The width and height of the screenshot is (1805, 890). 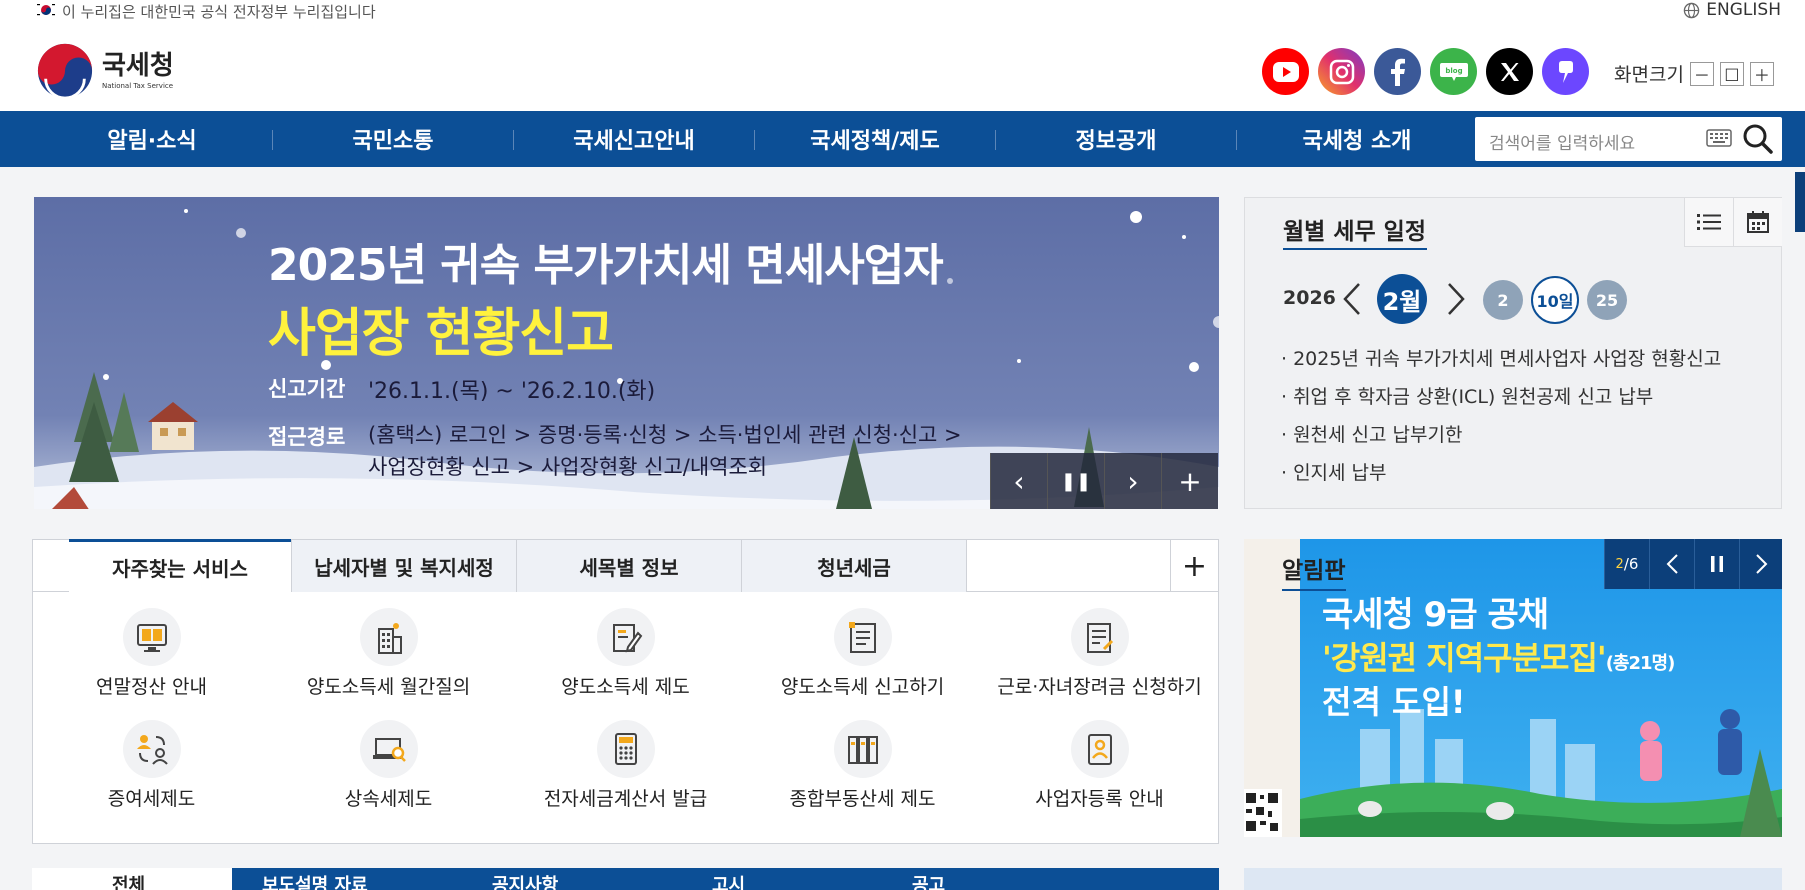 What do you see at coordinates (1800, 202) in the screenshot?
I see `quick-menu-tab` at bounding box center [1800, 202].